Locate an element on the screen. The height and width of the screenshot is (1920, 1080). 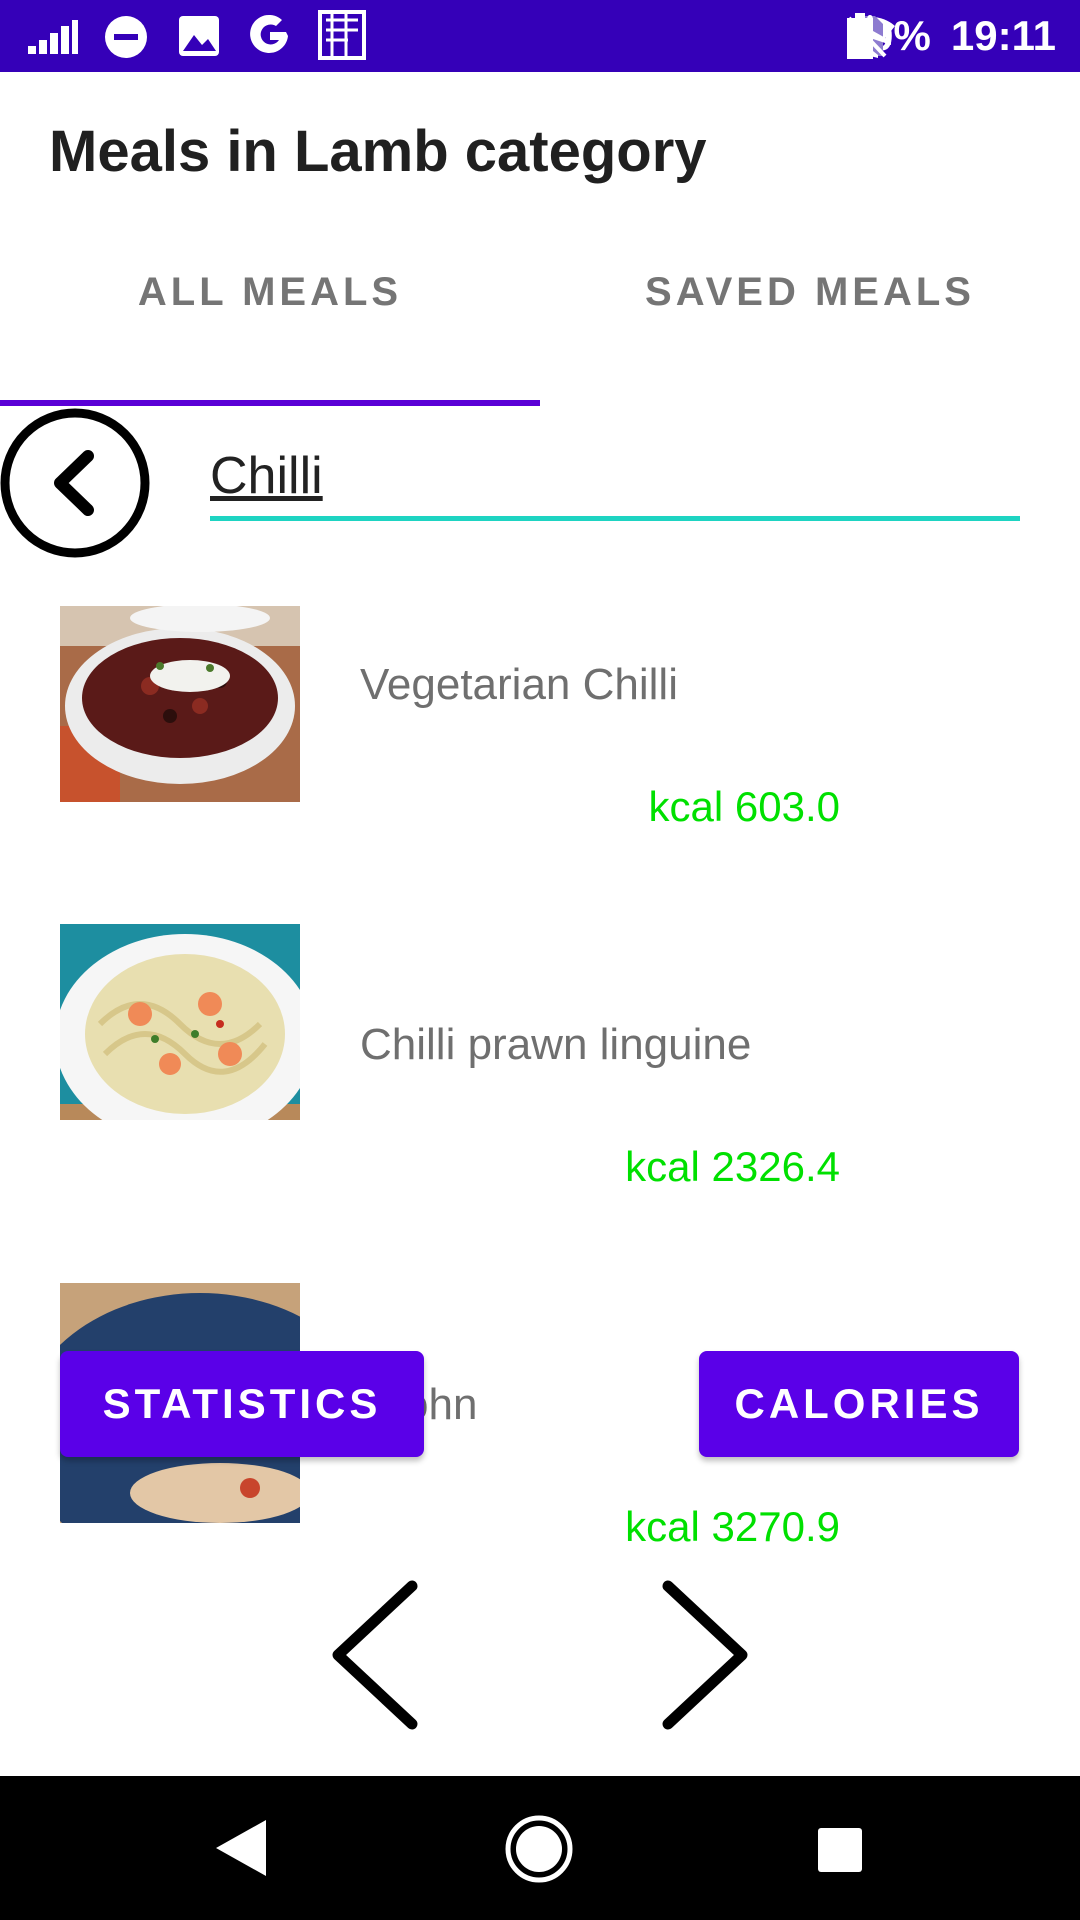
clock: 19:11 is located at coordinates (1003, 35).